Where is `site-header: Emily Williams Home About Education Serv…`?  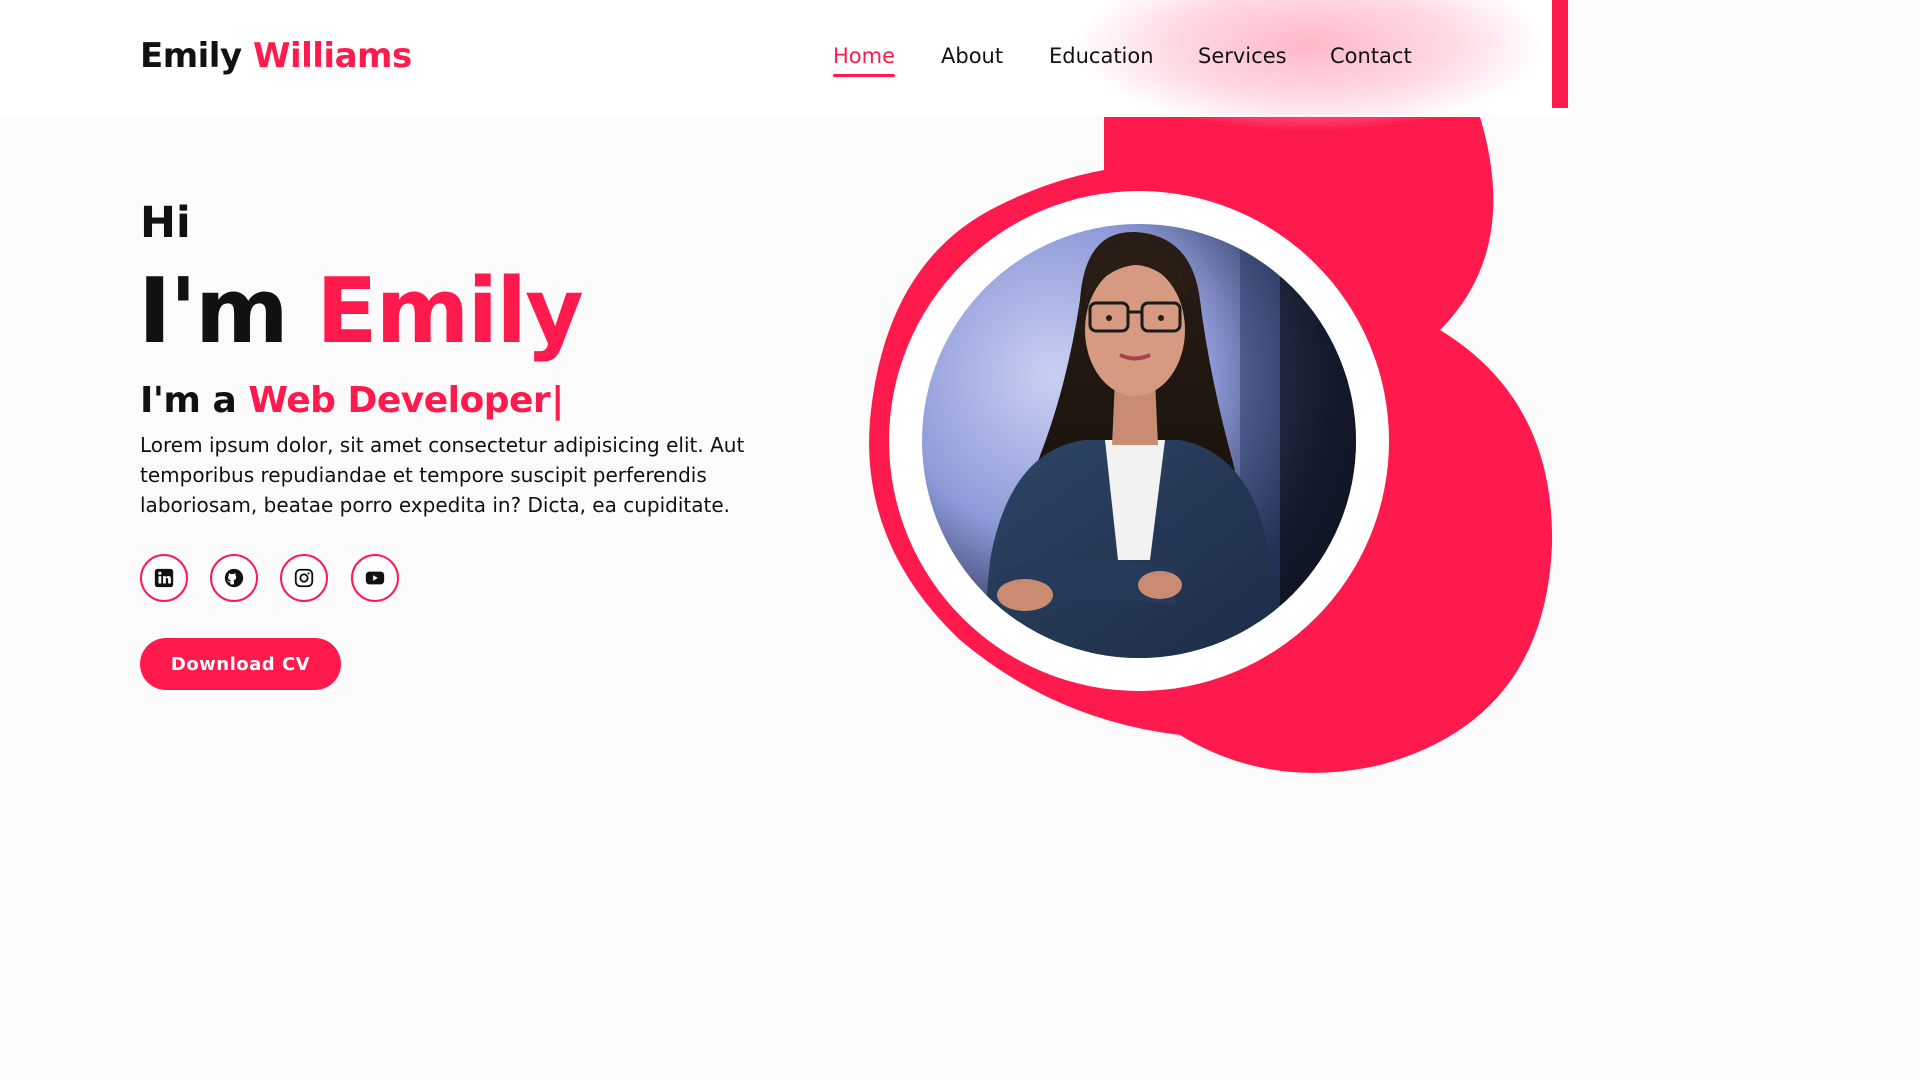
site-header: Emily Williams Home About Education Serv… is located at coordinates (784, 65).